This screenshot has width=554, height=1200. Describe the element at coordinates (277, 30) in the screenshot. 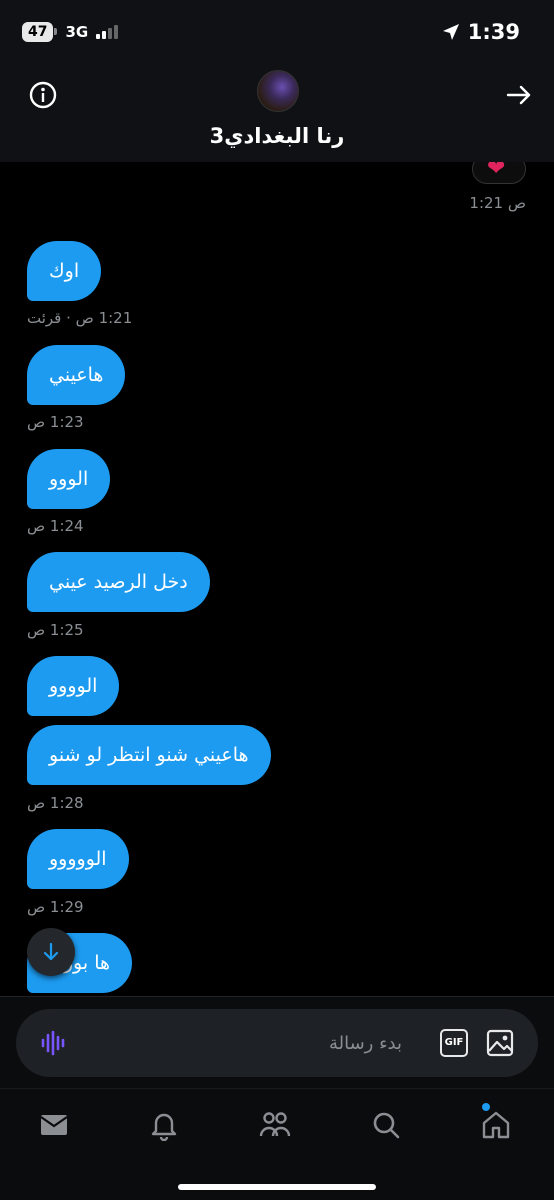

I see `status-bar: 47 3G 1:39` at that location.